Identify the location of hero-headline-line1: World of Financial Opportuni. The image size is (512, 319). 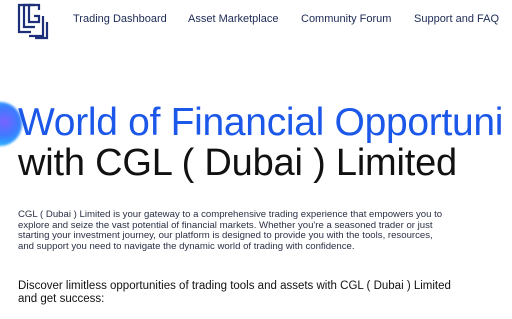
(261, 122).